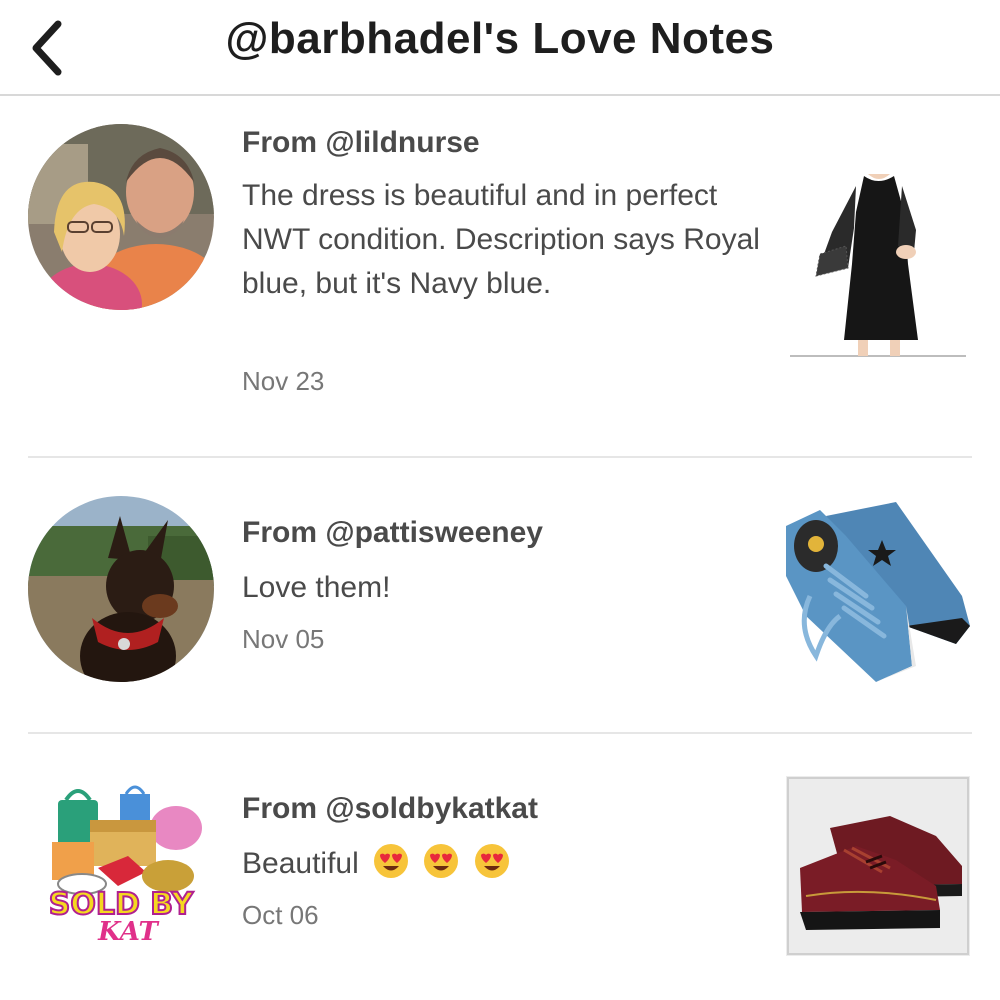 The image size is (1000, 1000). What do you see at coordinates (128, 932) in the screenshot?
I see `svg-text: KAT` at bounding box center [128, 932].